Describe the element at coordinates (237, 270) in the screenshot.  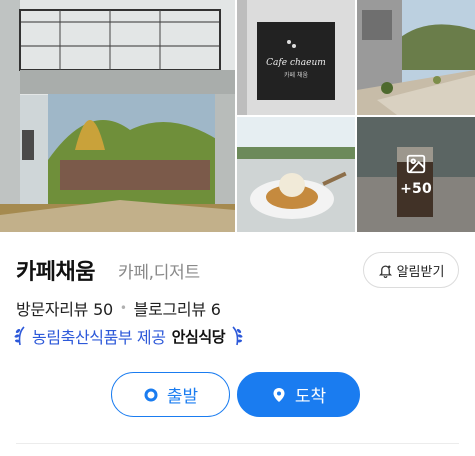
I see `title-row: 카페채움 카페,디저트 알림받기` at that location.